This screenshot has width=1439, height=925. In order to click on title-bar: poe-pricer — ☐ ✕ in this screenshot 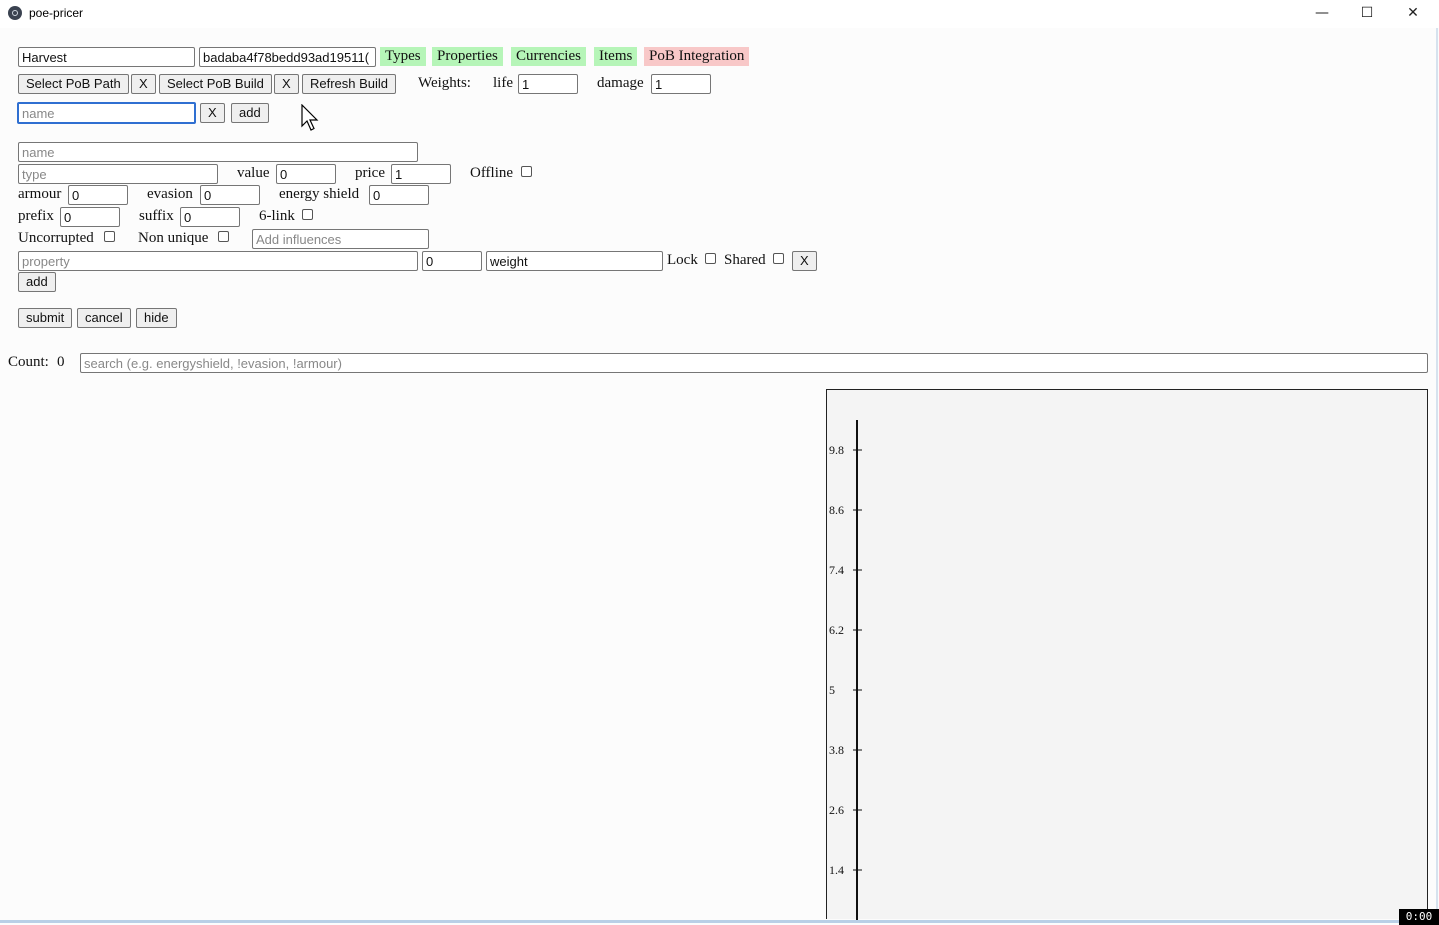, I will do `click(719, 14)`.